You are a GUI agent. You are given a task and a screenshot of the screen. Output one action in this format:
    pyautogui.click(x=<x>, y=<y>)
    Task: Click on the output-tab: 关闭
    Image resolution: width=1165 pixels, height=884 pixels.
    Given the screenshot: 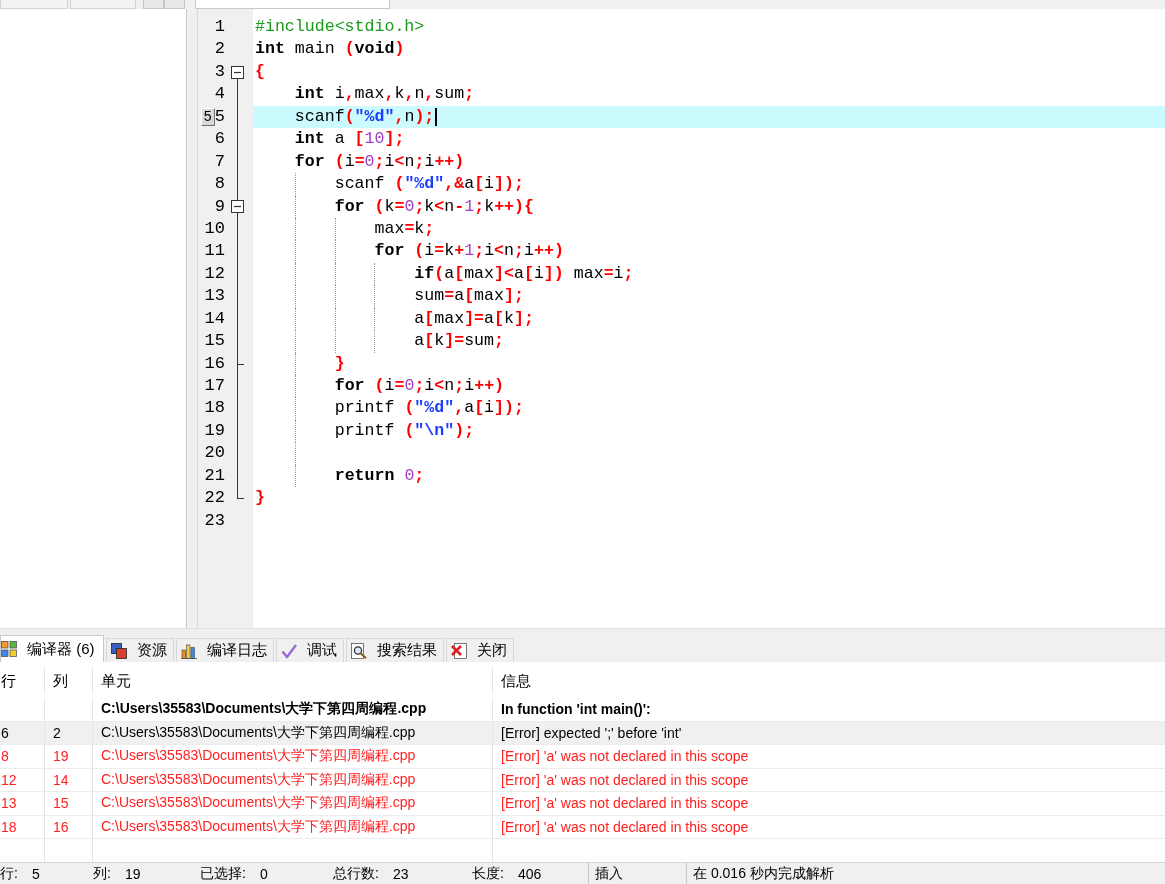 What is the action you would take?
    pyautogui.click(x=479, y=650)
    